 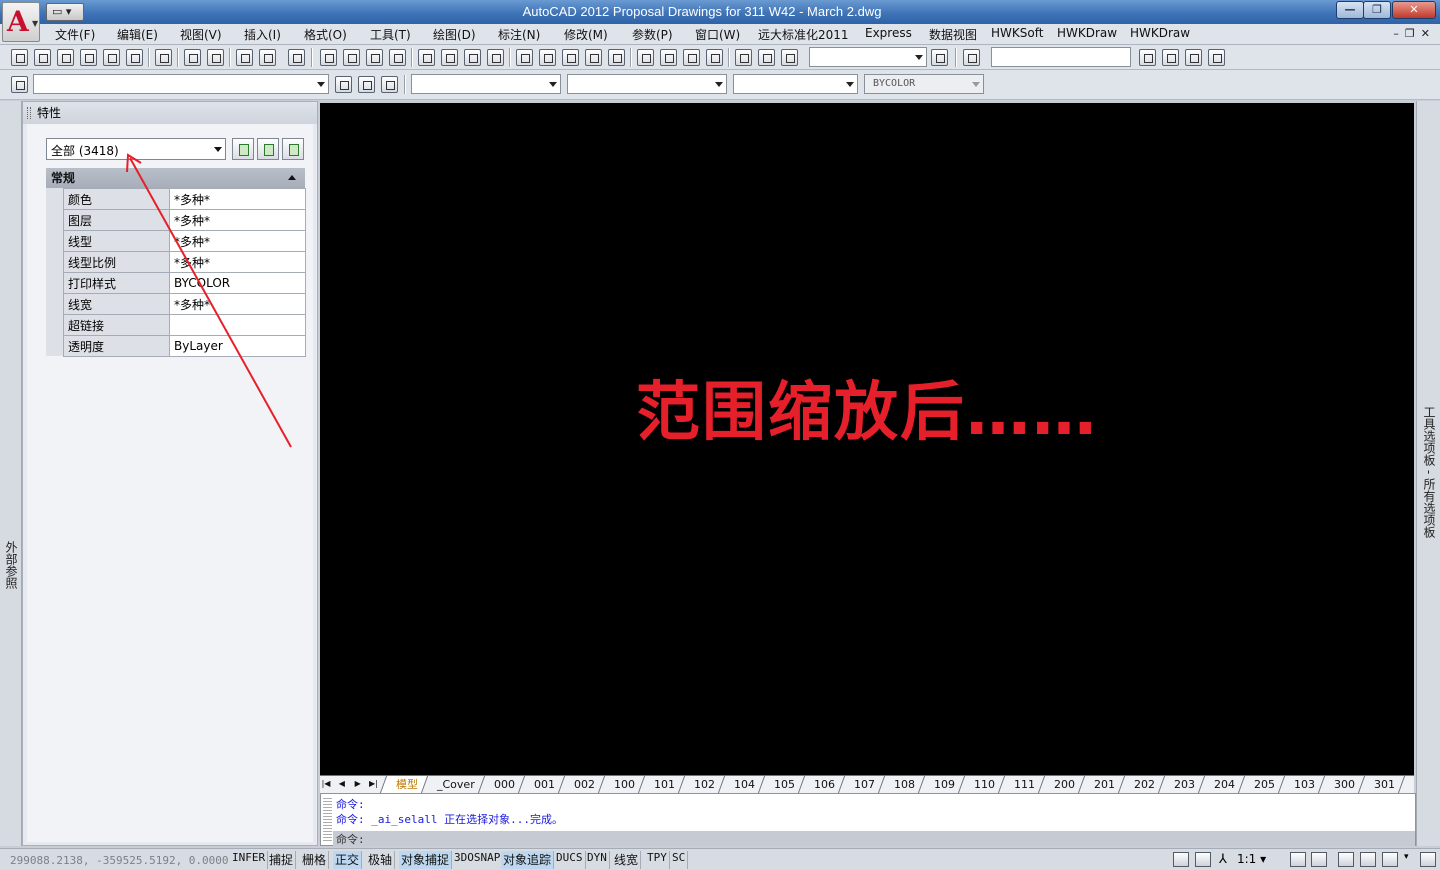 I want to click on continue-icon, so click(x=570, y=57).